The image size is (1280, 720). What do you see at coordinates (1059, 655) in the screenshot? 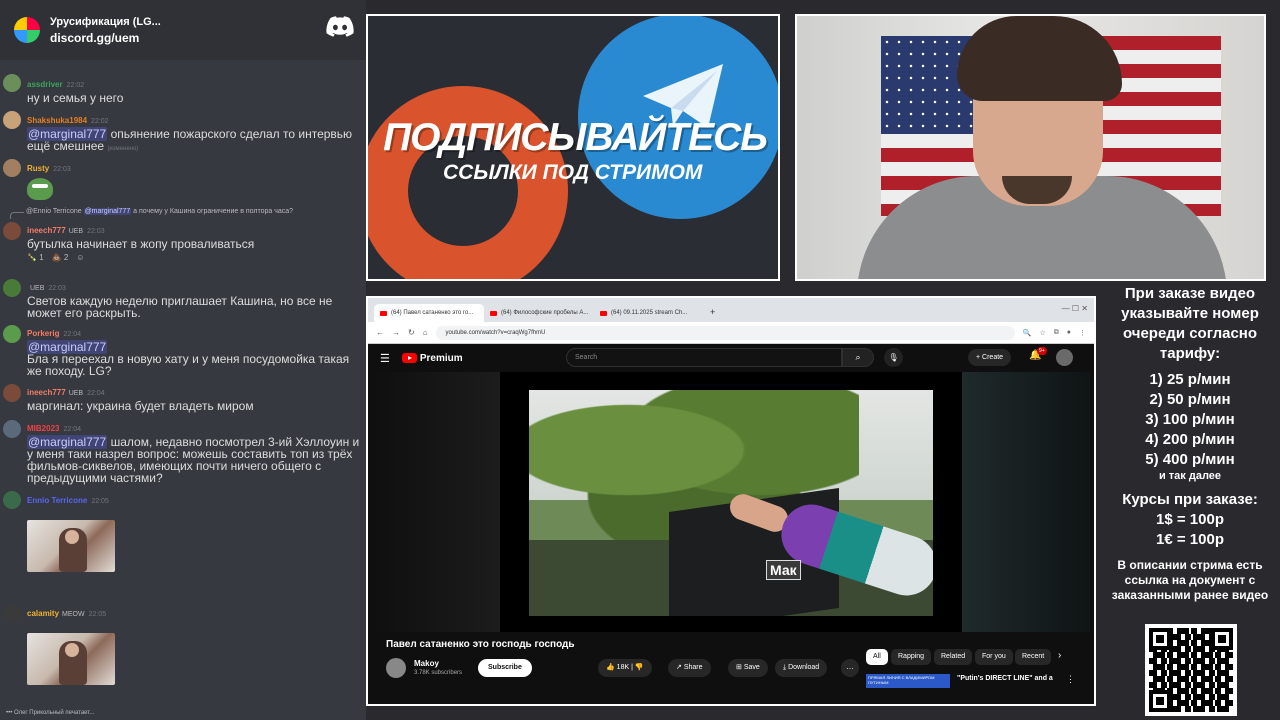
I see `chevron-right-icon: ›` at bounding box center [1059, 655].